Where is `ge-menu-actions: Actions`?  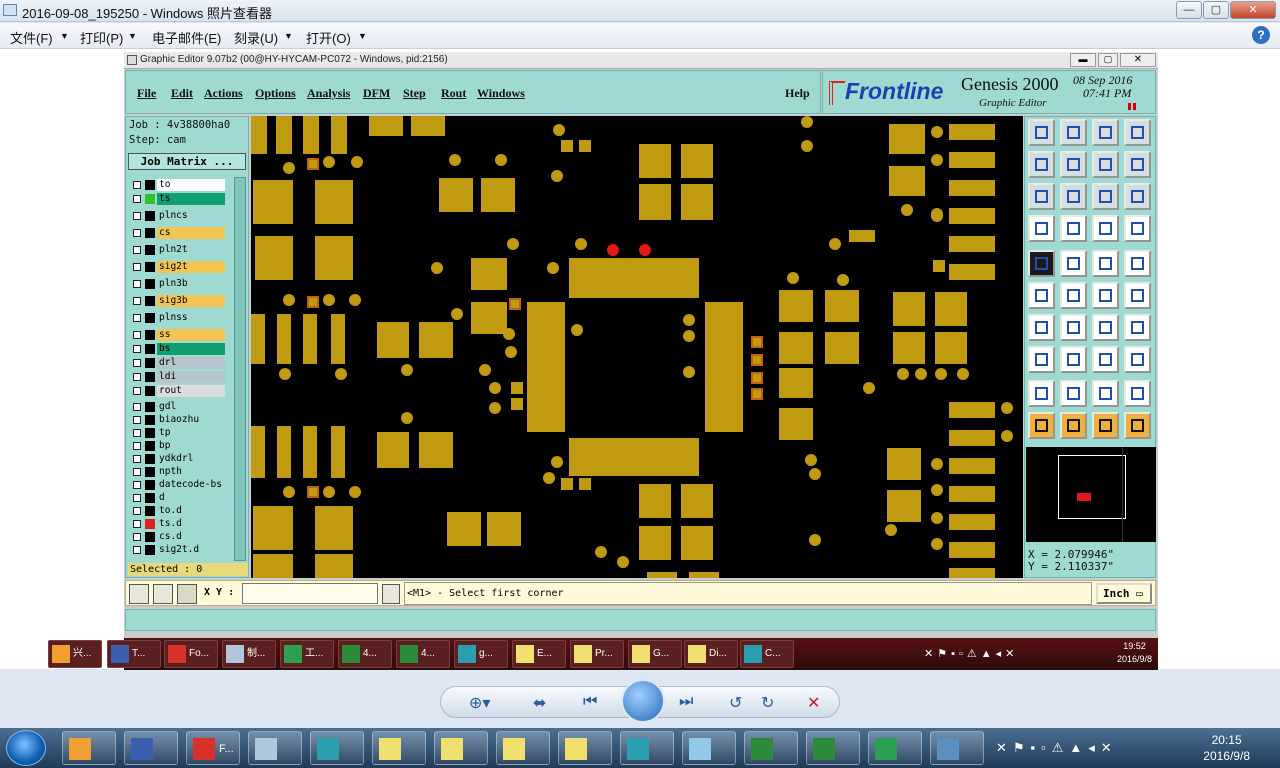 ge-menu-actions: Actions is located at coordinates (223, 93).